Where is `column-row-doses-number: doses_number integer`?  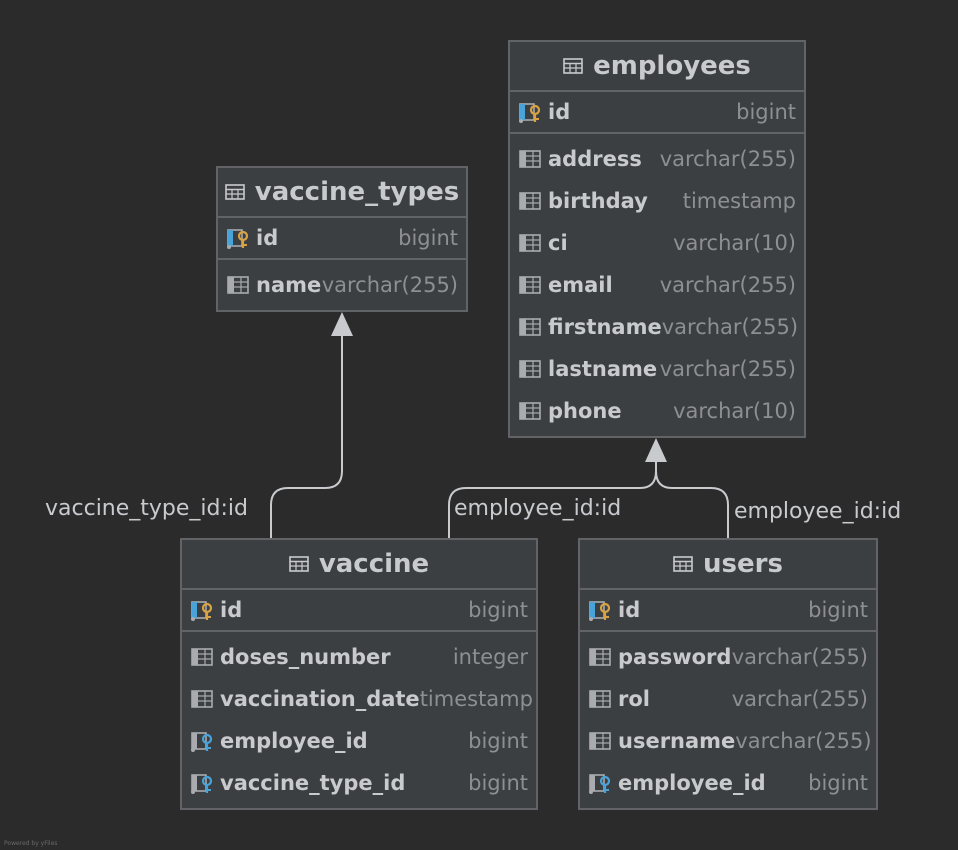
column-row-doses-number: doses_number integer is located at coordinates (359, 657).